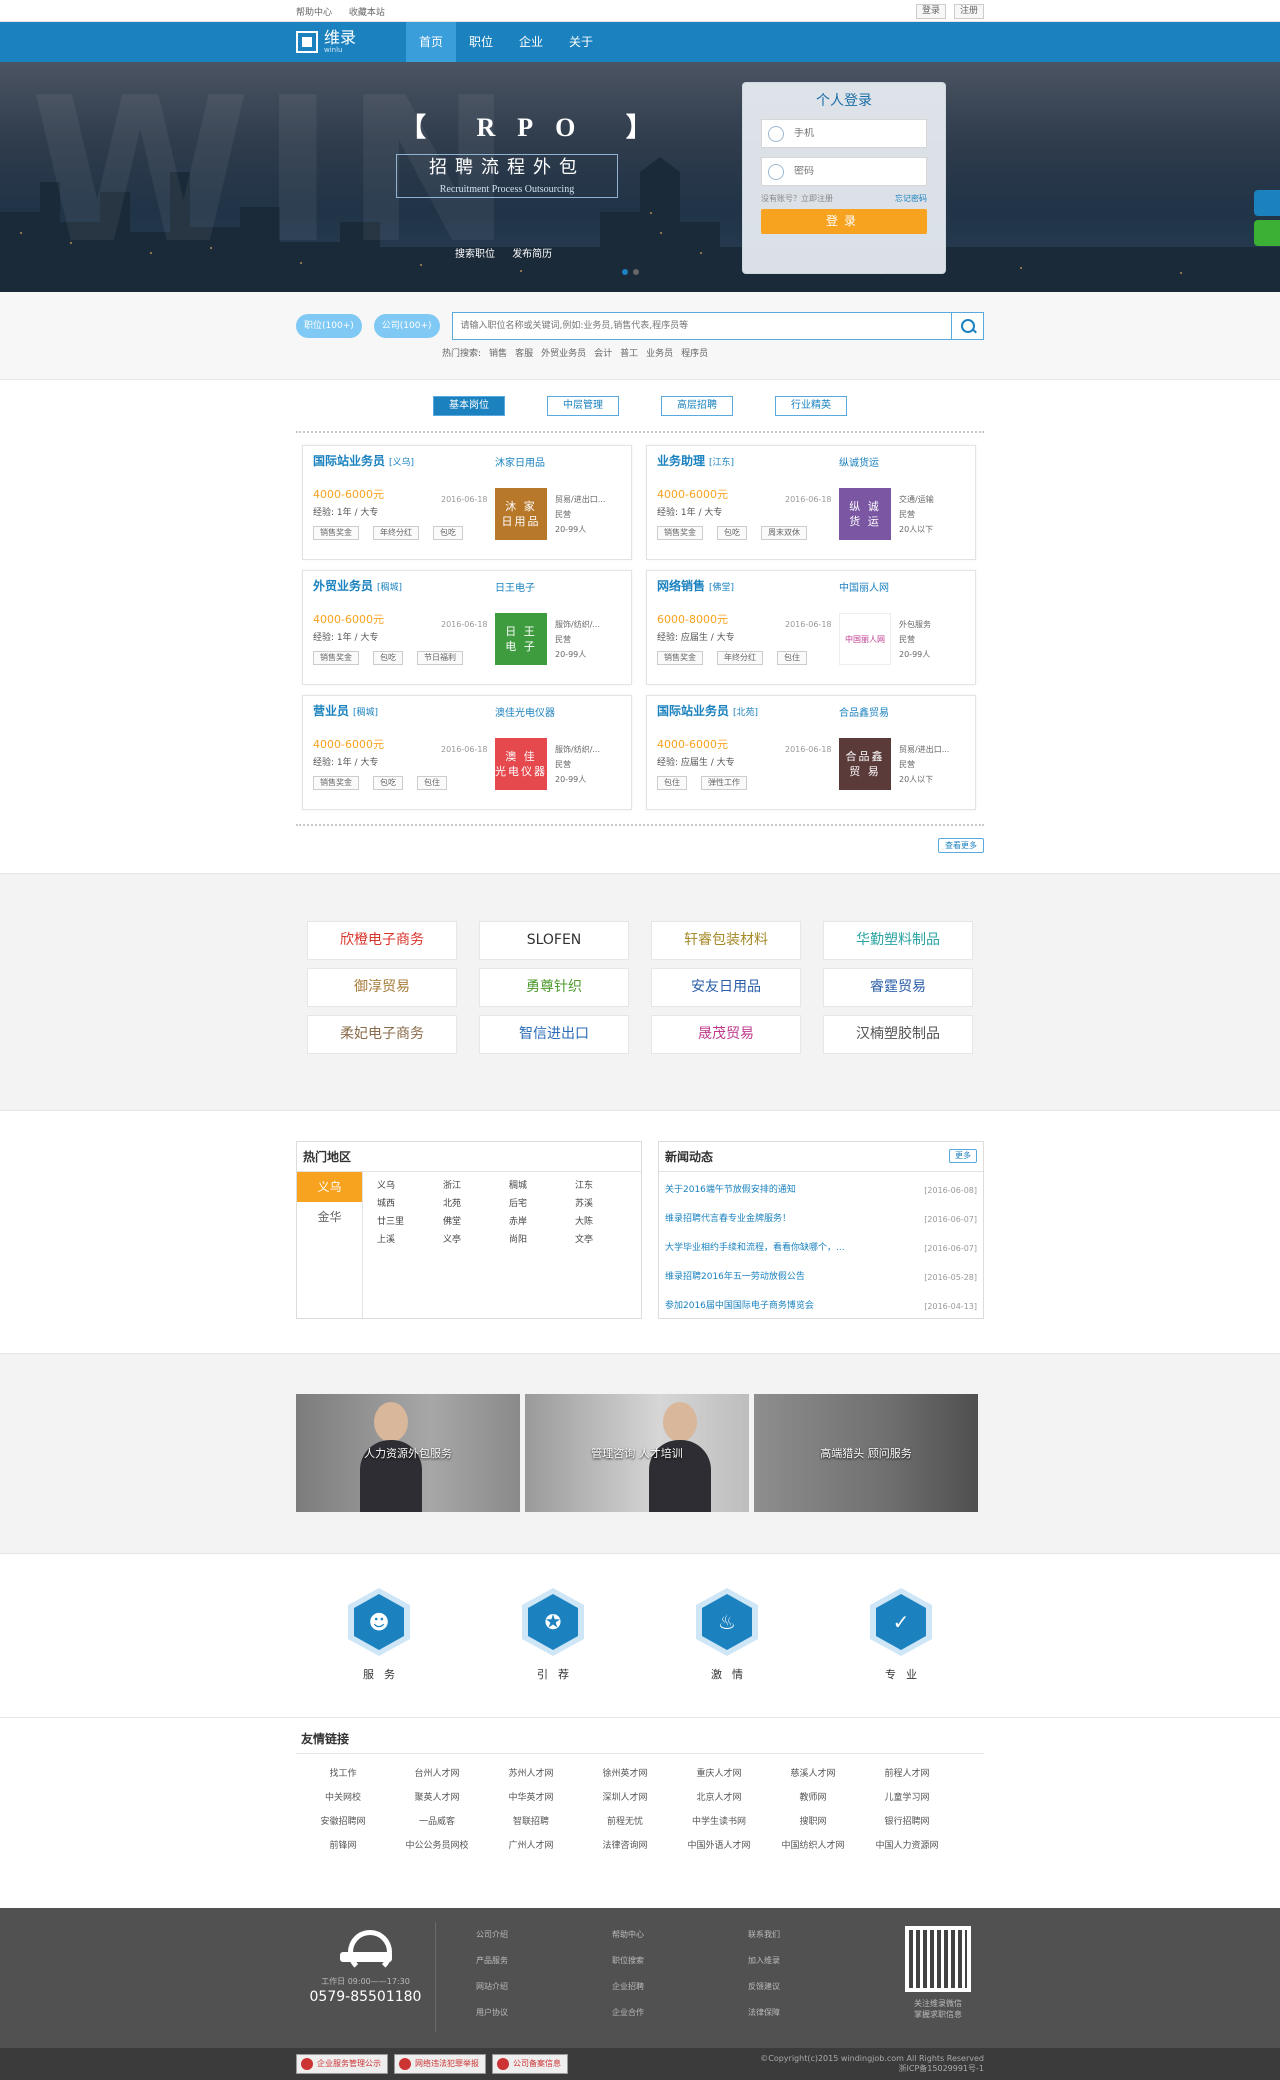 This screenshot has height=2080, width=1280. I want to click on wechat-icon, so click(1267, 233).